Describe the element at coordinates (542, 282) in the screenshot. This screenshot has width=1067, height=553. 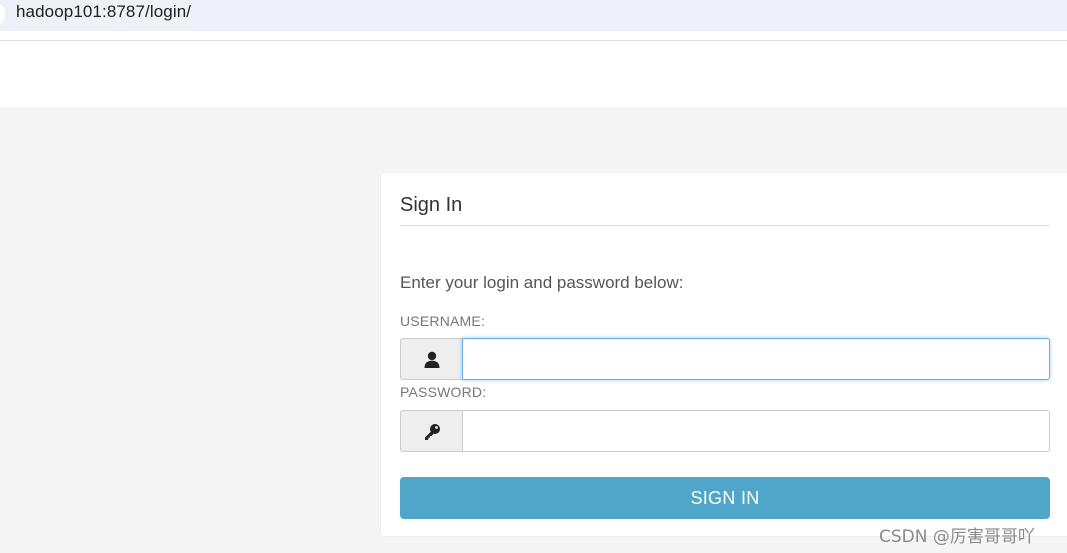
I see `login-instructions: Enter your login and password below:` at that location.